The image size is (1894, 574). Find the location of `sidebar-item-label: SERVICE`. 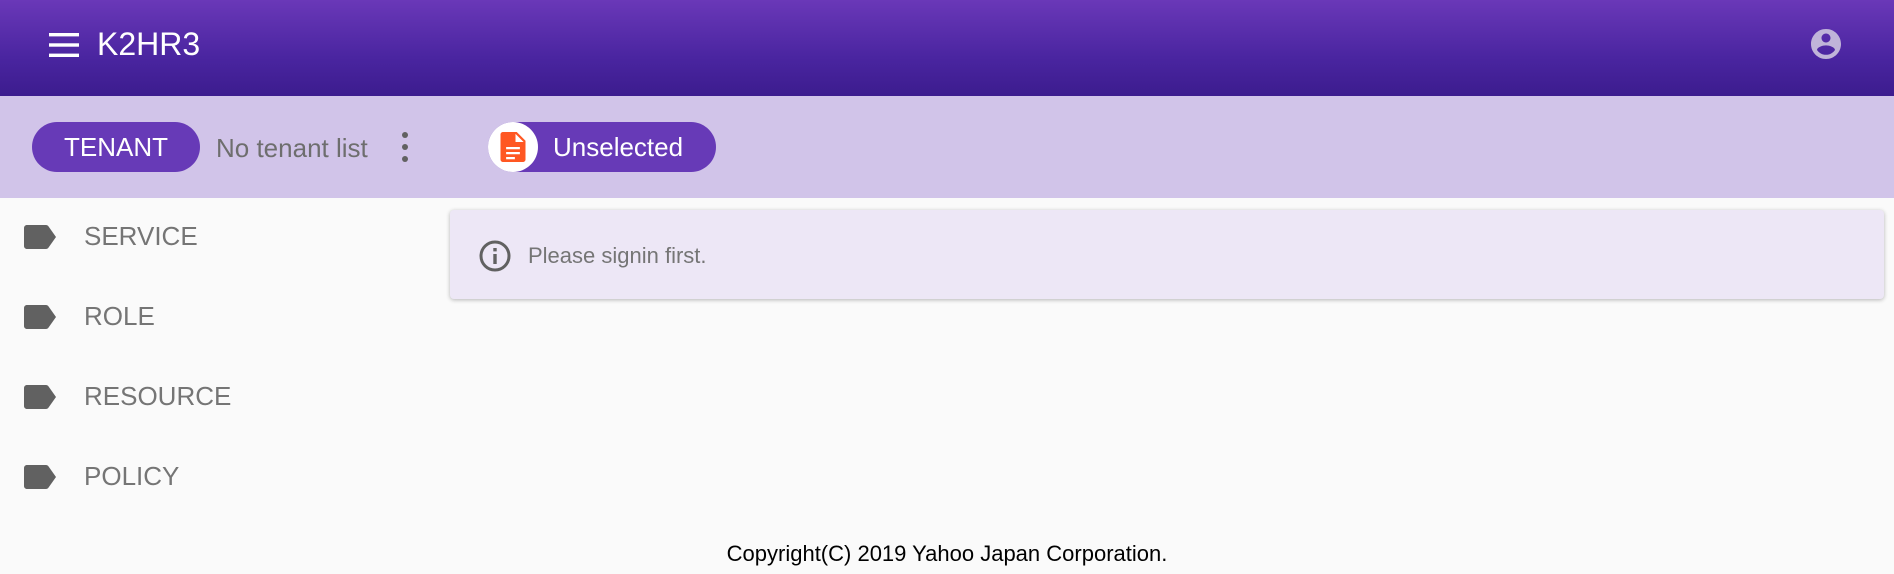

sidebar-item-label: SERVICE is located at coordinates (141, 236).